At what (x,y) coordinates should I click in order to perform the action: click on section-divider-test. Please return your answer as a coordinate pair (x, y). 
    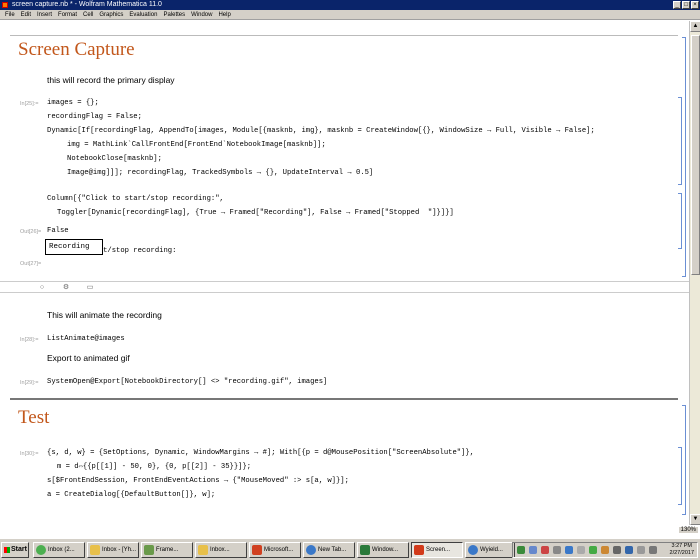
    Looking at the image, I should click on (344, 399).